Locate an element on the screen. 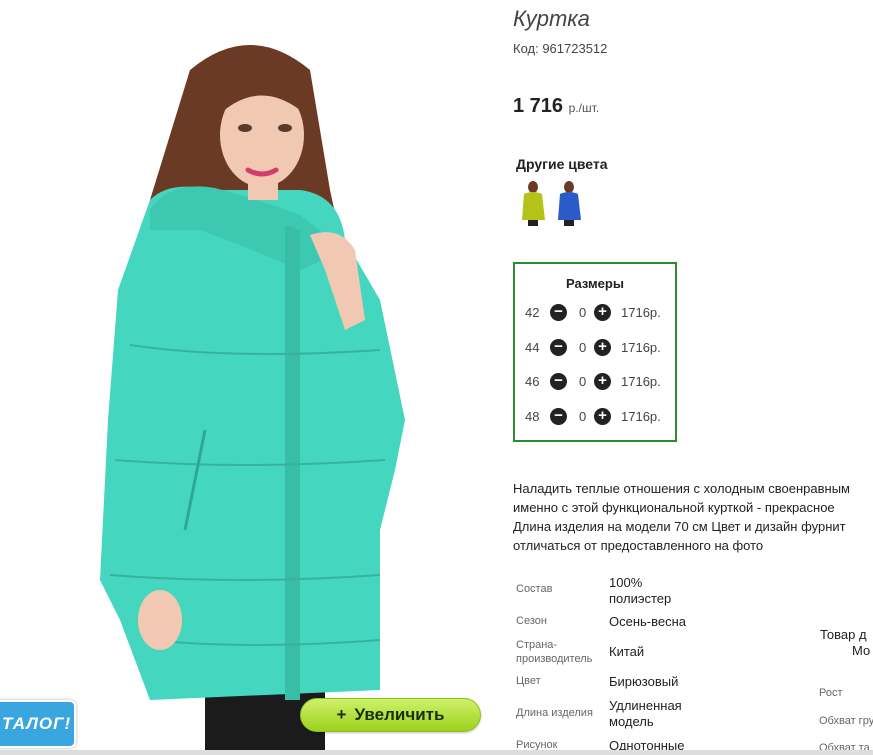 This screenshot has height=755, width=873. size-number: 44 is located at coordinates (532, 347).